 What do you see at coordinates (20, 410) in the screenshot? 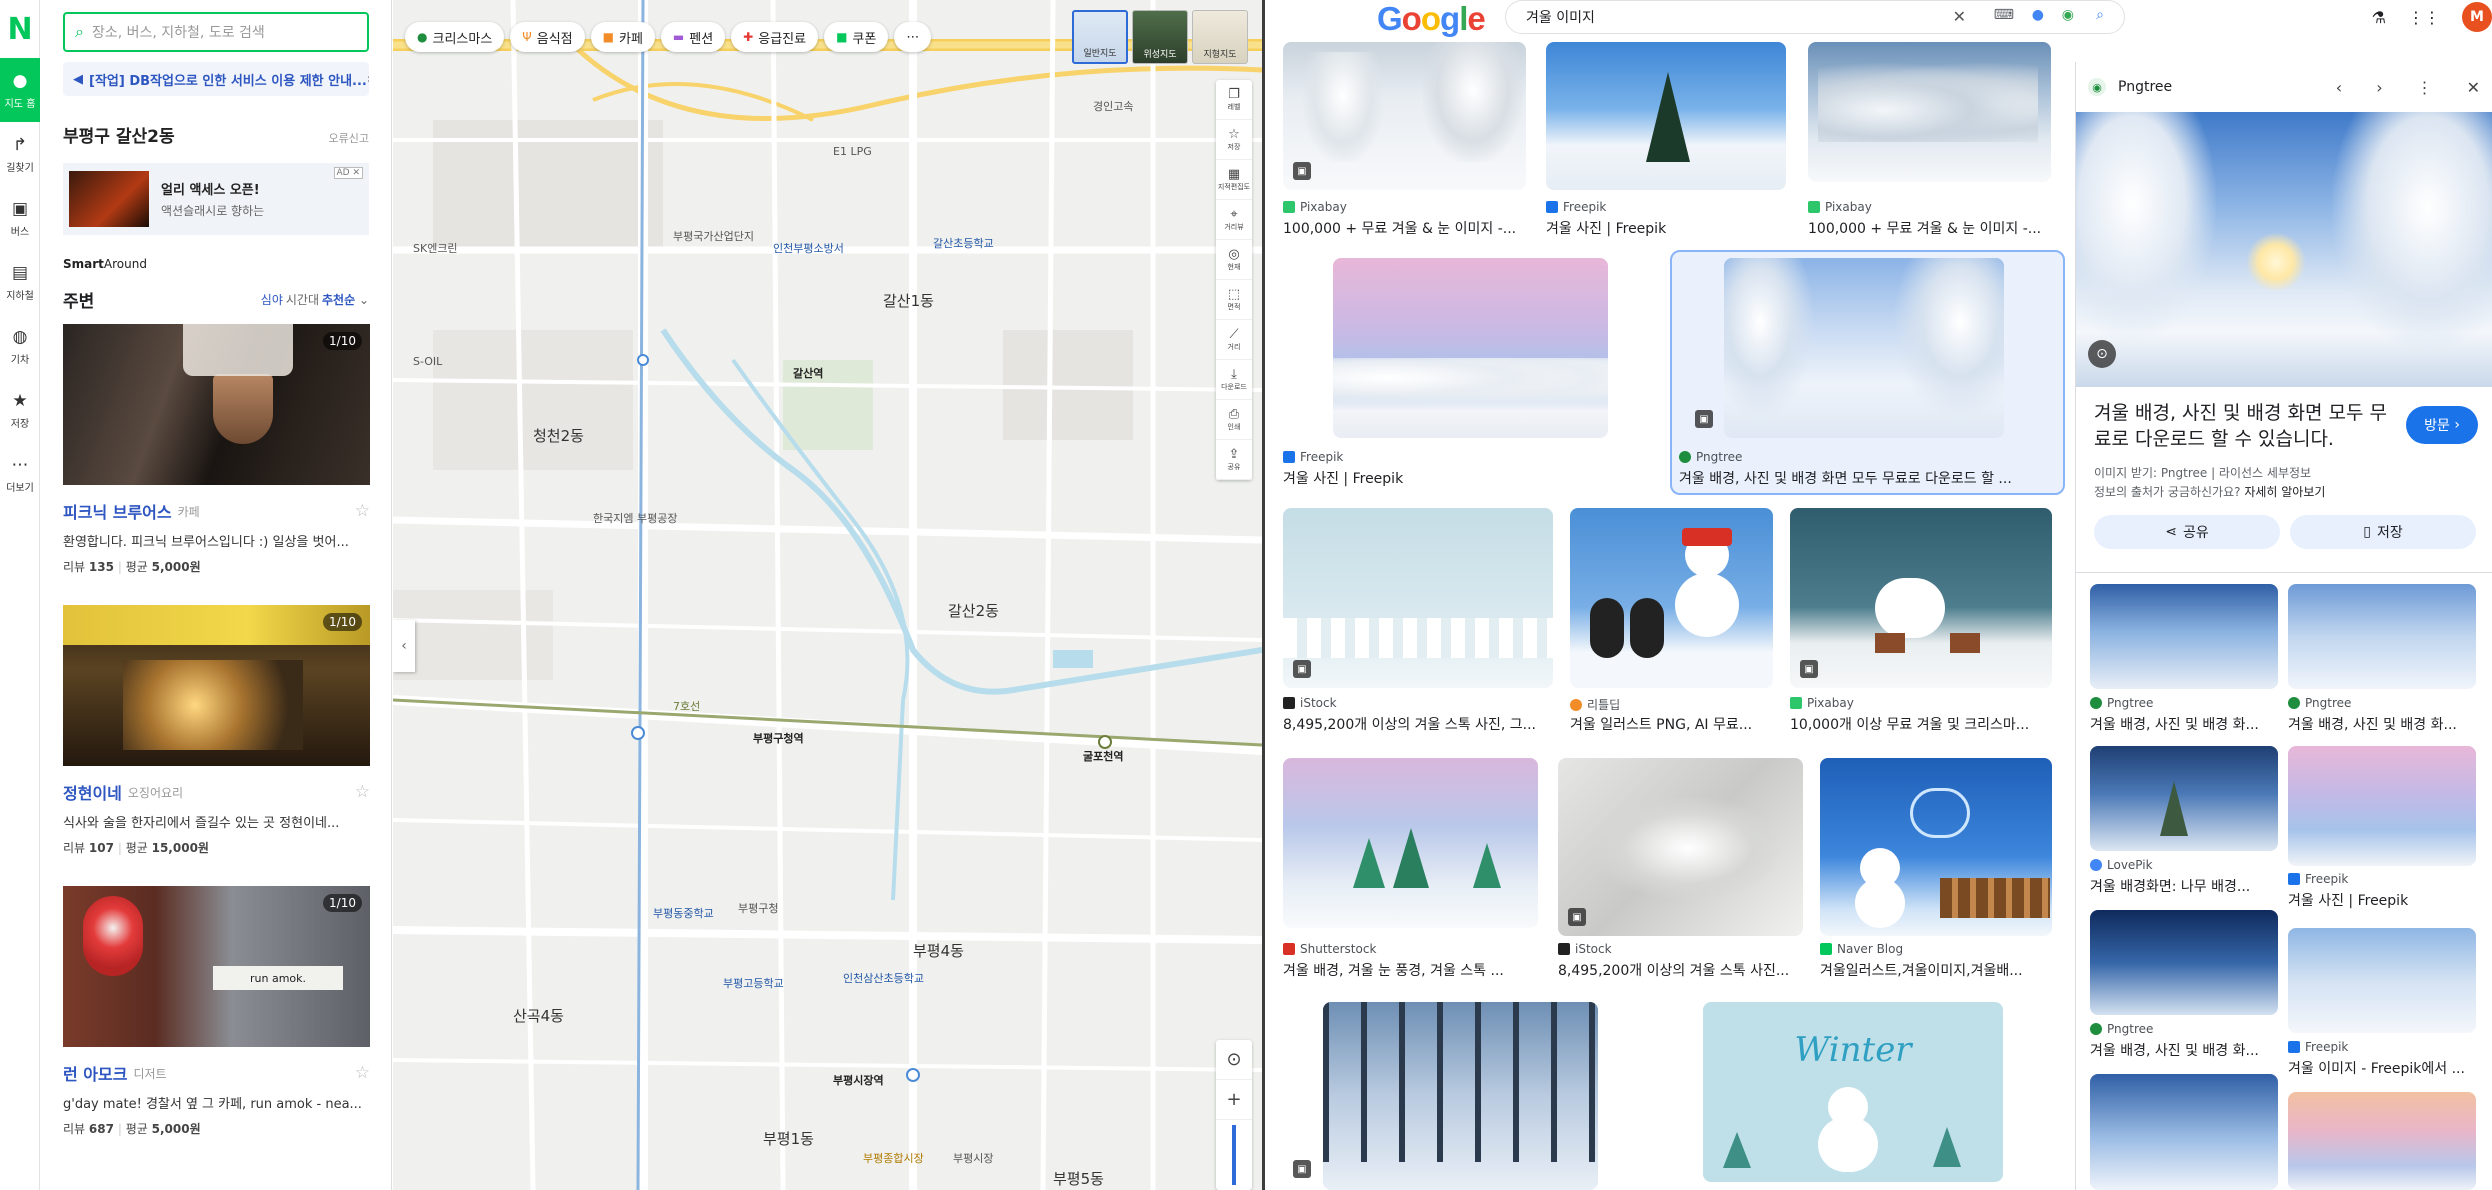
I see `rail-saved: ★ 저장` at bounding box center [20, 410].